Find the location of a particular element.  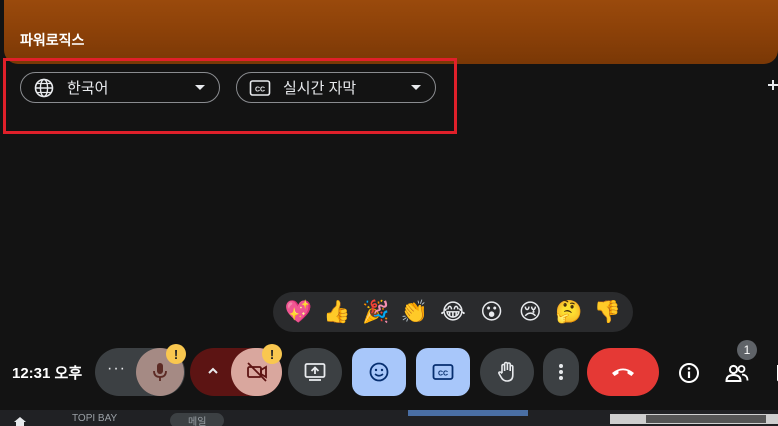

reaction-party-popper: 🎉 is located at coordinates (376, 312).